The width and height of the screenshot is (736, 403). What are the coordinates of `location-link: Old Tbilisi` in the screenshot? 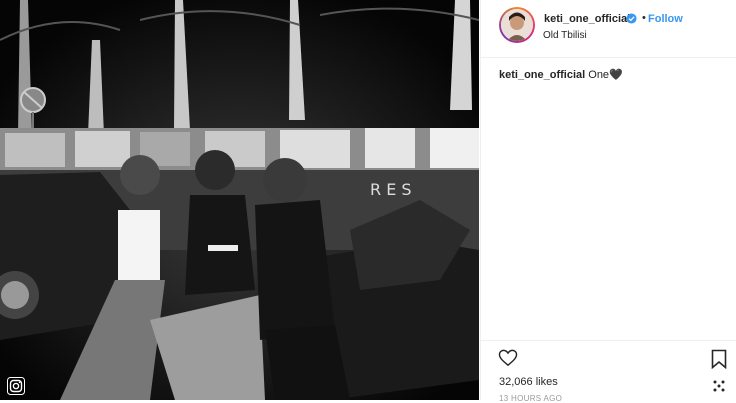 It's located at (565, 35).